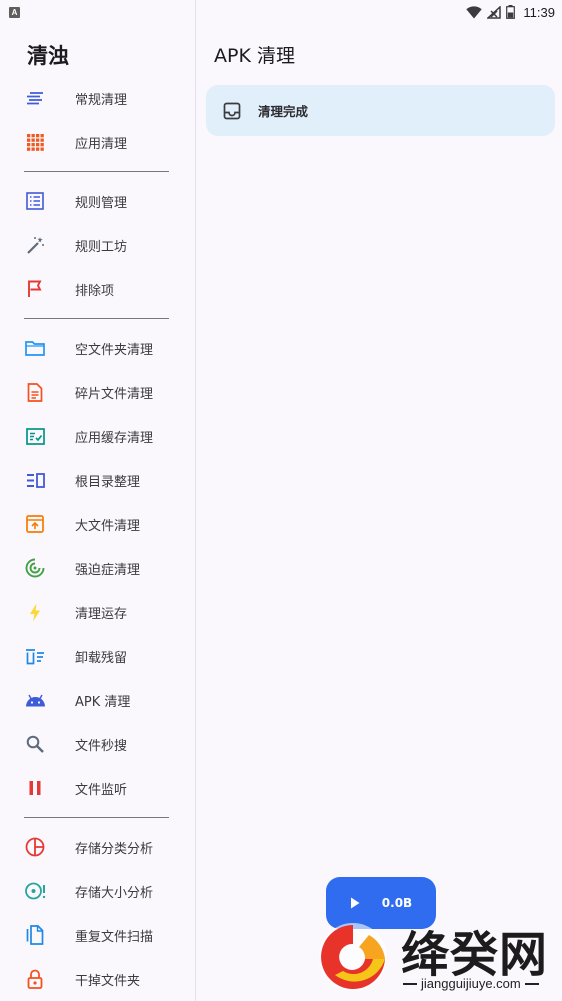 Image resolution: width=562 pixels, height=1001 pixels. What do you see at coordinates (35, 700) in the screenshot?
I see `android-icon` at bounding box center [35, 700].